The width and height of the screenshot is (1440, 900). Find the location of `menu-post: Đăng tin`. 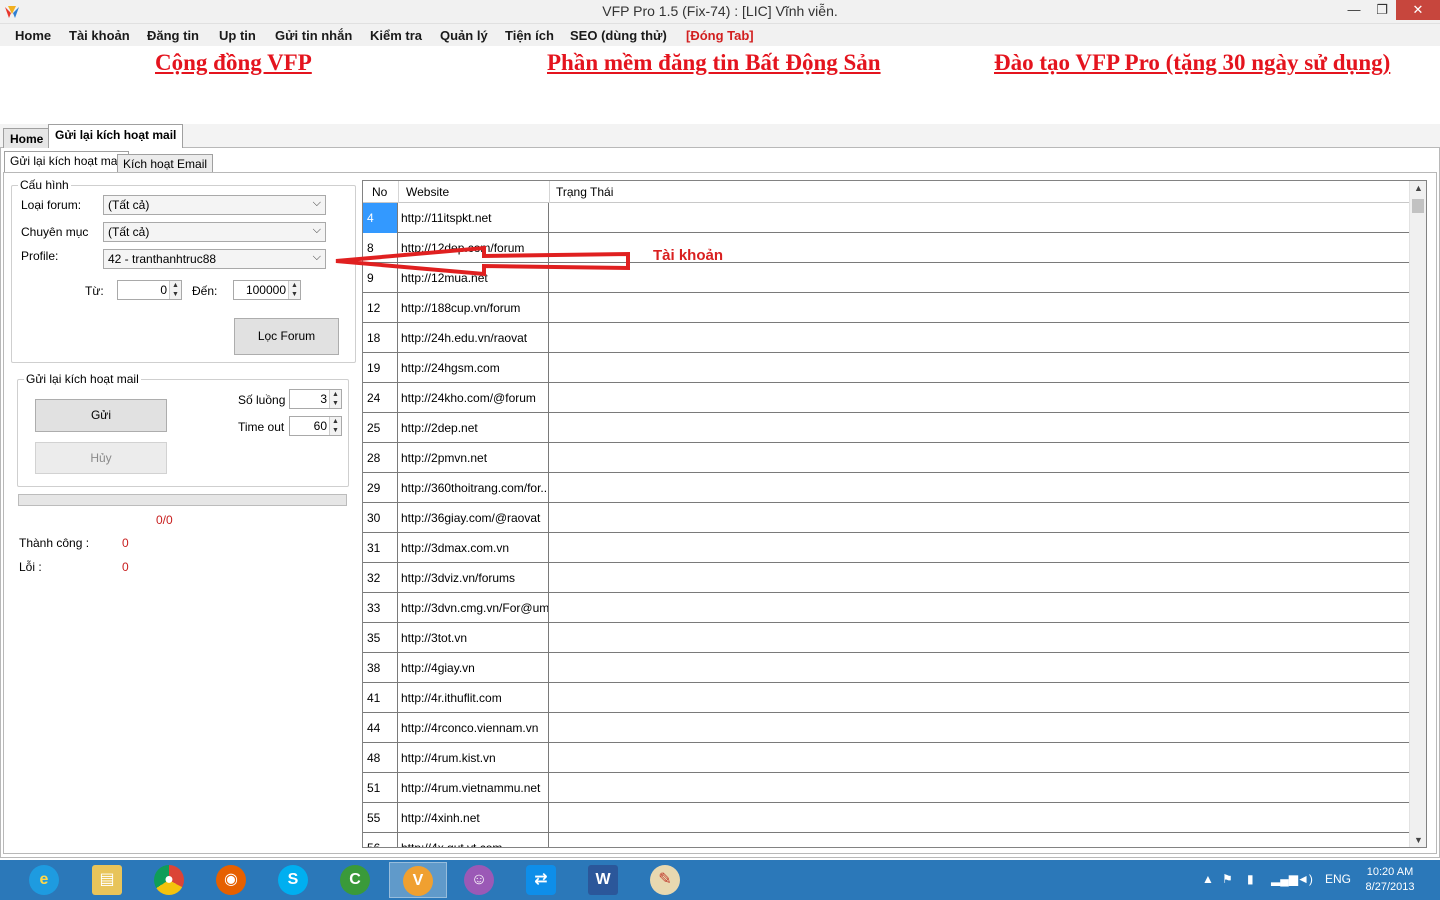

menu-post: Đăng tin is located at coordinates (173, 35).